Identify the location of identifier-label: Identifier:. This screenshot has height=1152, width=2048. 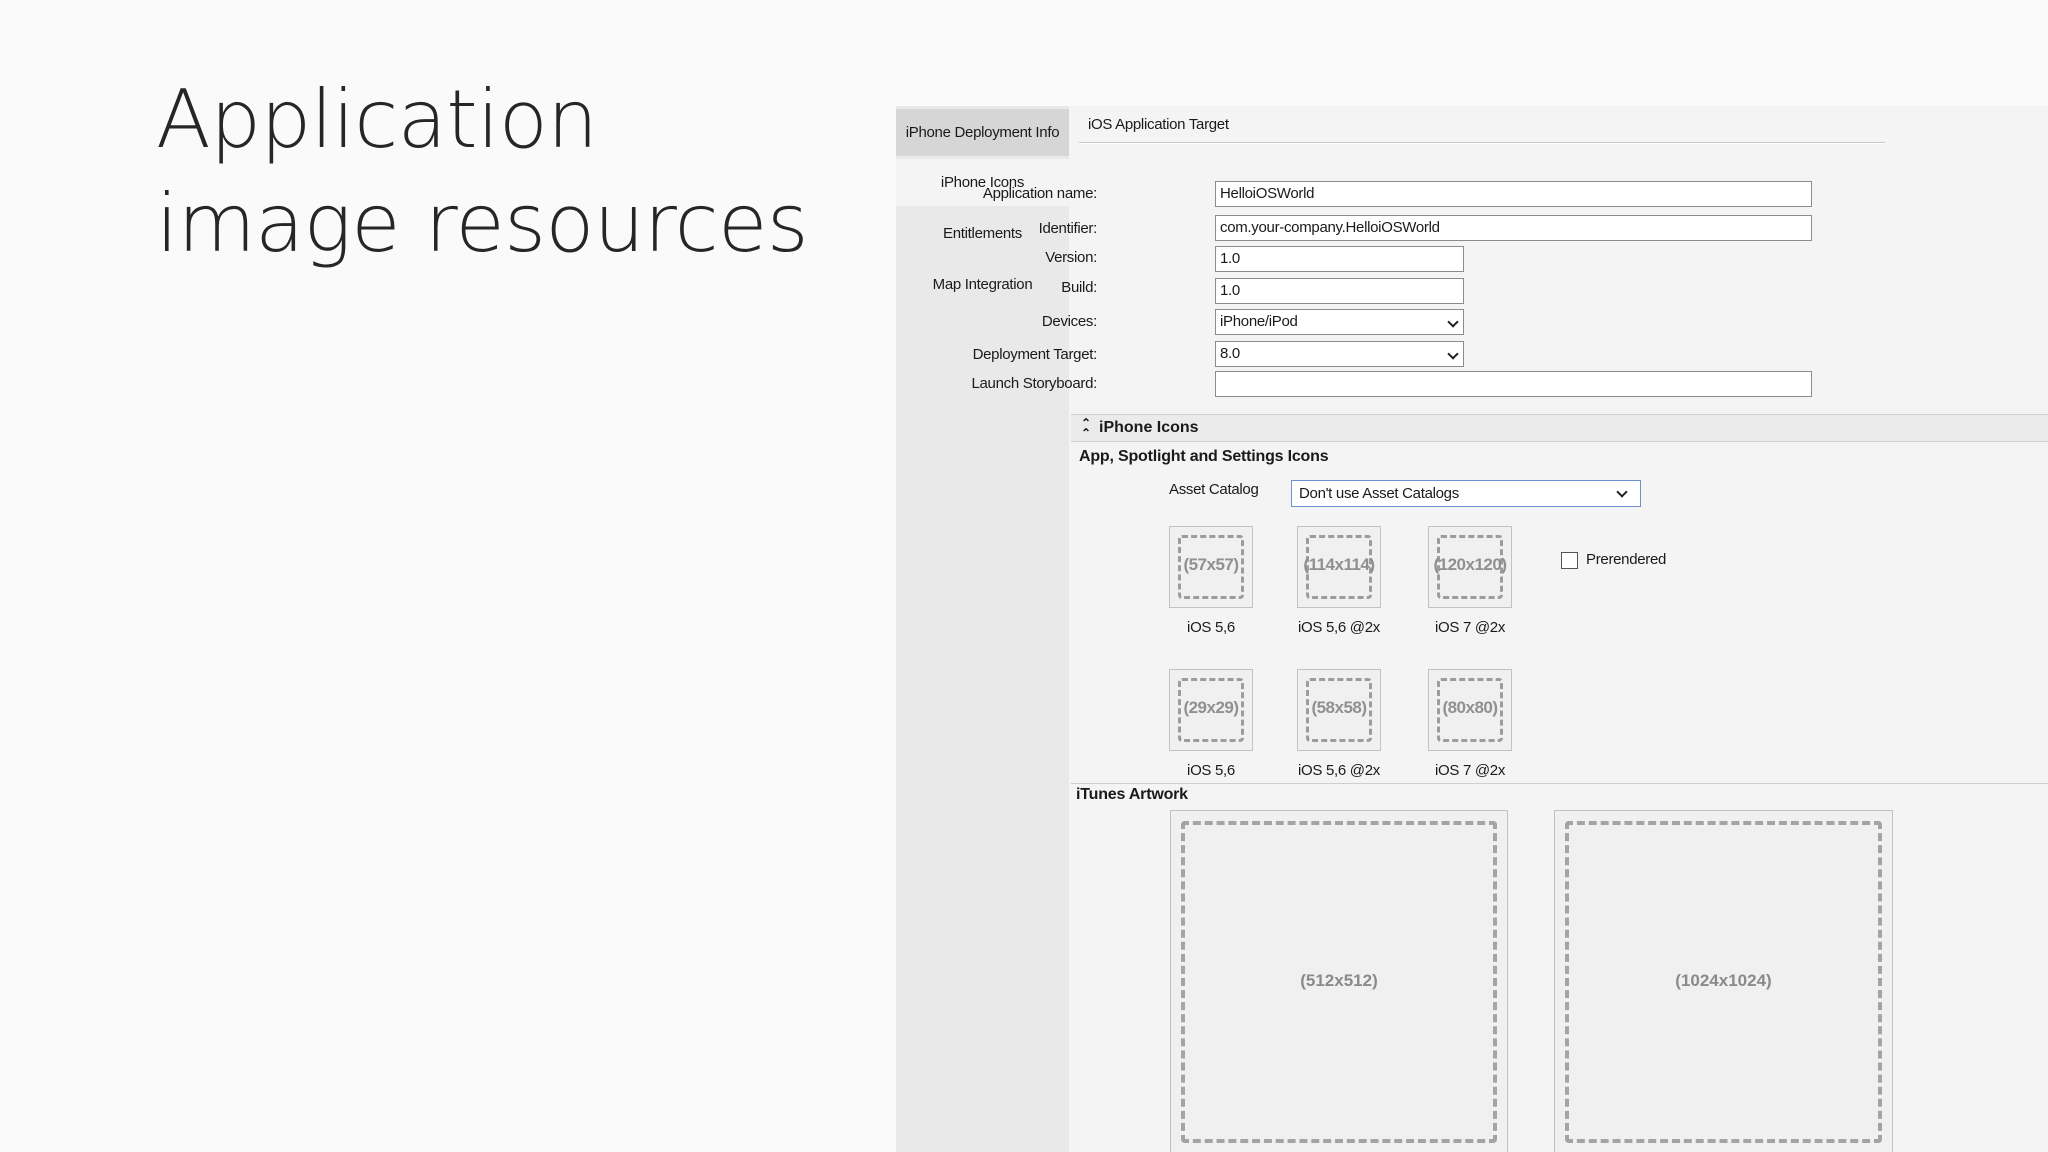
(1068, 228).